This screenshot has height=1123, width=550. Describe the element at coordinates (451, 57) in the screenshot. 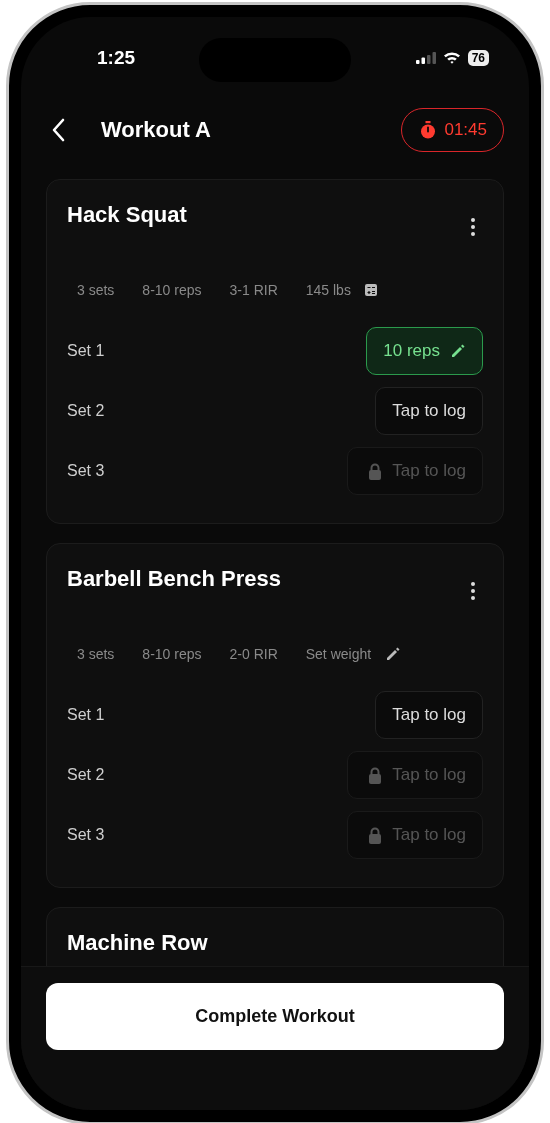

I see `wifi-icon` at that location.